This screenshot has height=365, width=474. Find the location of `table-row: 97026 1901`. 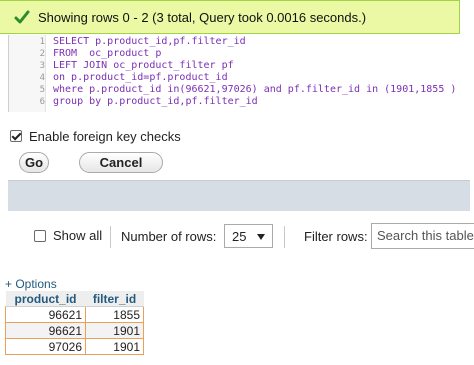

table-row: 97026 1901 is located at coordinates (74, 346).